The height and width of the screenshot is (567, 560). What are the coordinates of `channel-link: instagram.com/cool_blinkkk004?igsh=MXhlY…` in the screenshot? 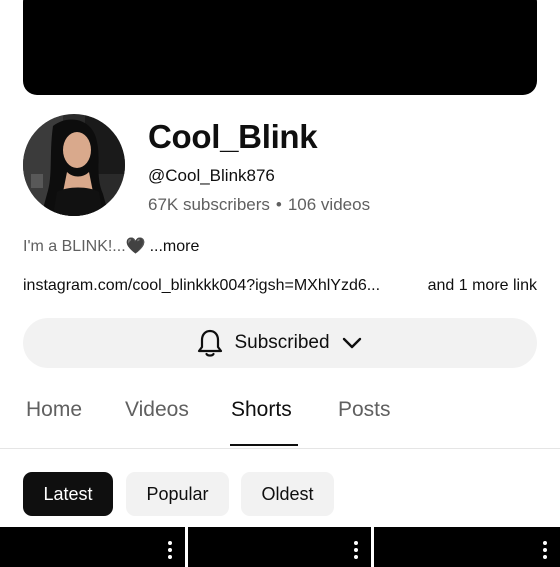 It's located at (201, 285).